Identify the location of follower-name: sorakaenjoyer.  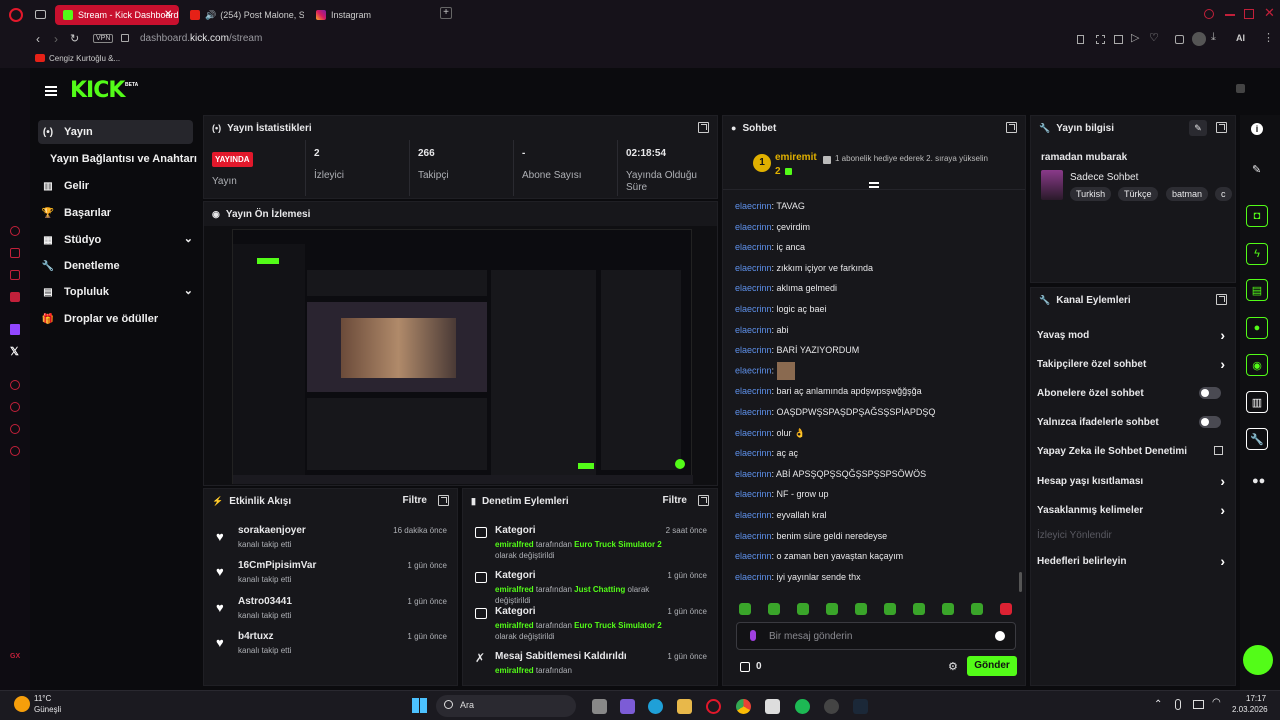
(272, 530).